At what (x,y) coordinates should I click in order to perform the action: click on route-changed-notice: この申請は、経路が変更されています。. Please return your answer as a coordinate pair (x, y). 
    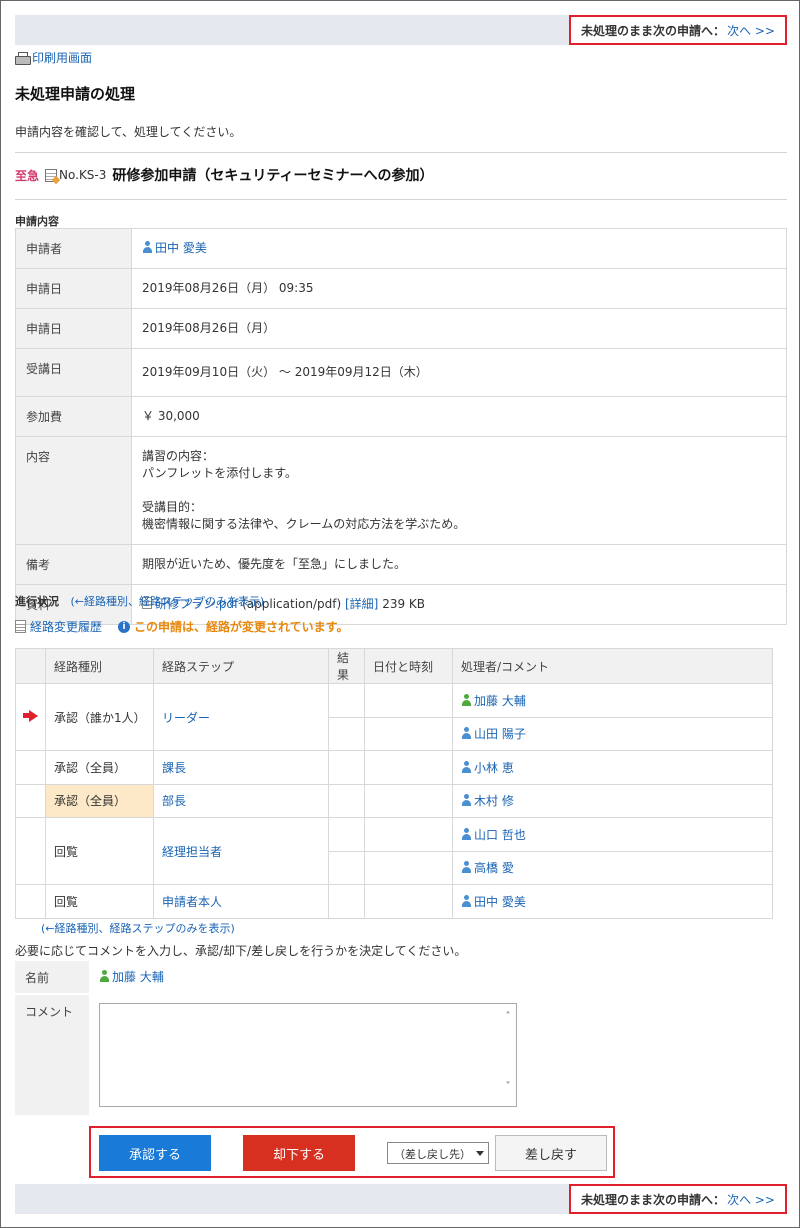
    Looking at the image, I should click on (241, 627).